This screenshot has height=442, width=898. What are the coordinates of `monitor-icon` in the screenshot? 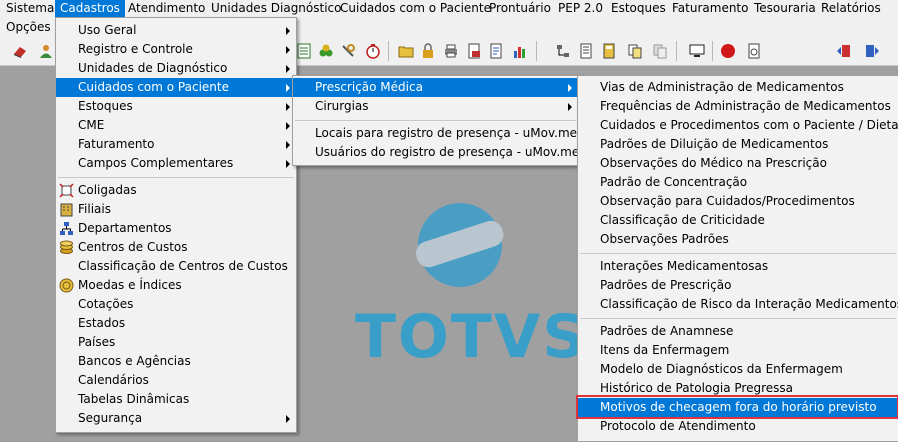 It's located at (697, 51).